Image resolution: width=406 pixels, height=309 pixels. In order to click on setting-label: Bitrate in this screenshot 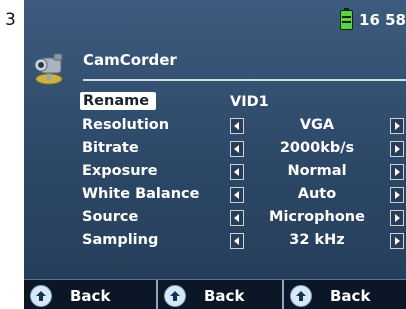, I will do `click(110, 148)`.